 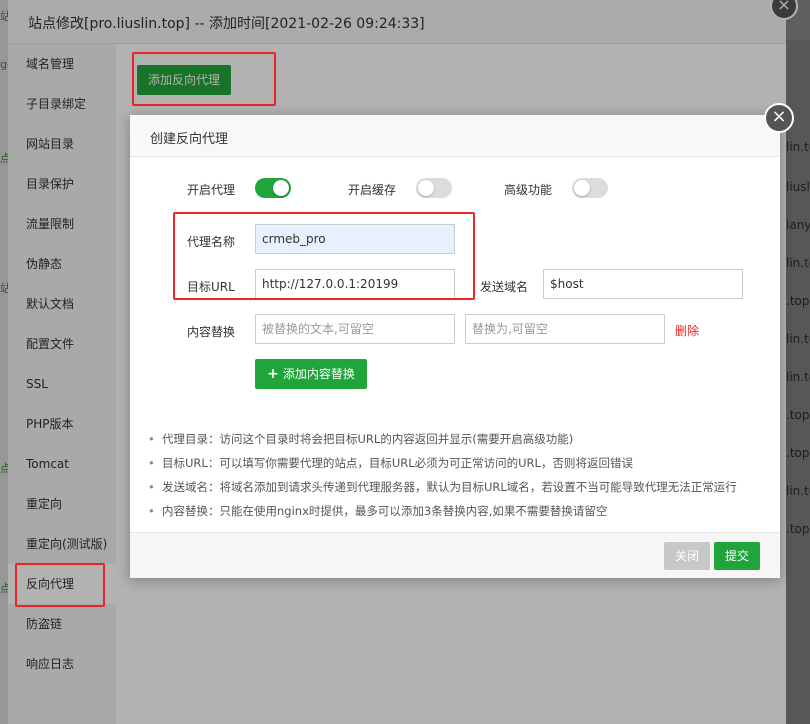 What do you see at coordinates (455, 555) in the screenshot?
I see `create-proxy-footer: 关闭 提交` at bounding box center [455, 555].